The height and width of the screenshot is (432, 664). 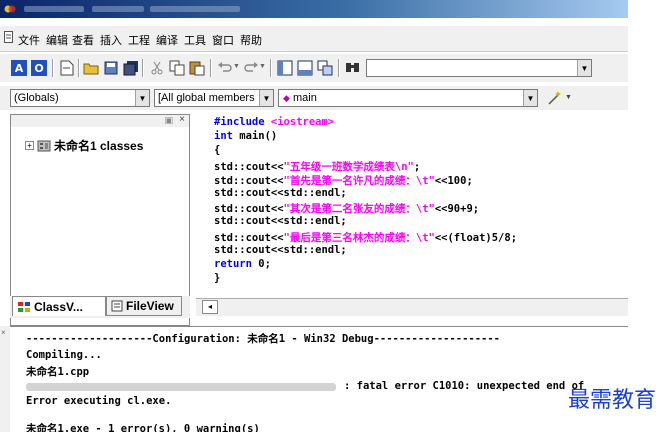 I want to click on scroll-left-icon: ◂, so click(x=210, y=307).